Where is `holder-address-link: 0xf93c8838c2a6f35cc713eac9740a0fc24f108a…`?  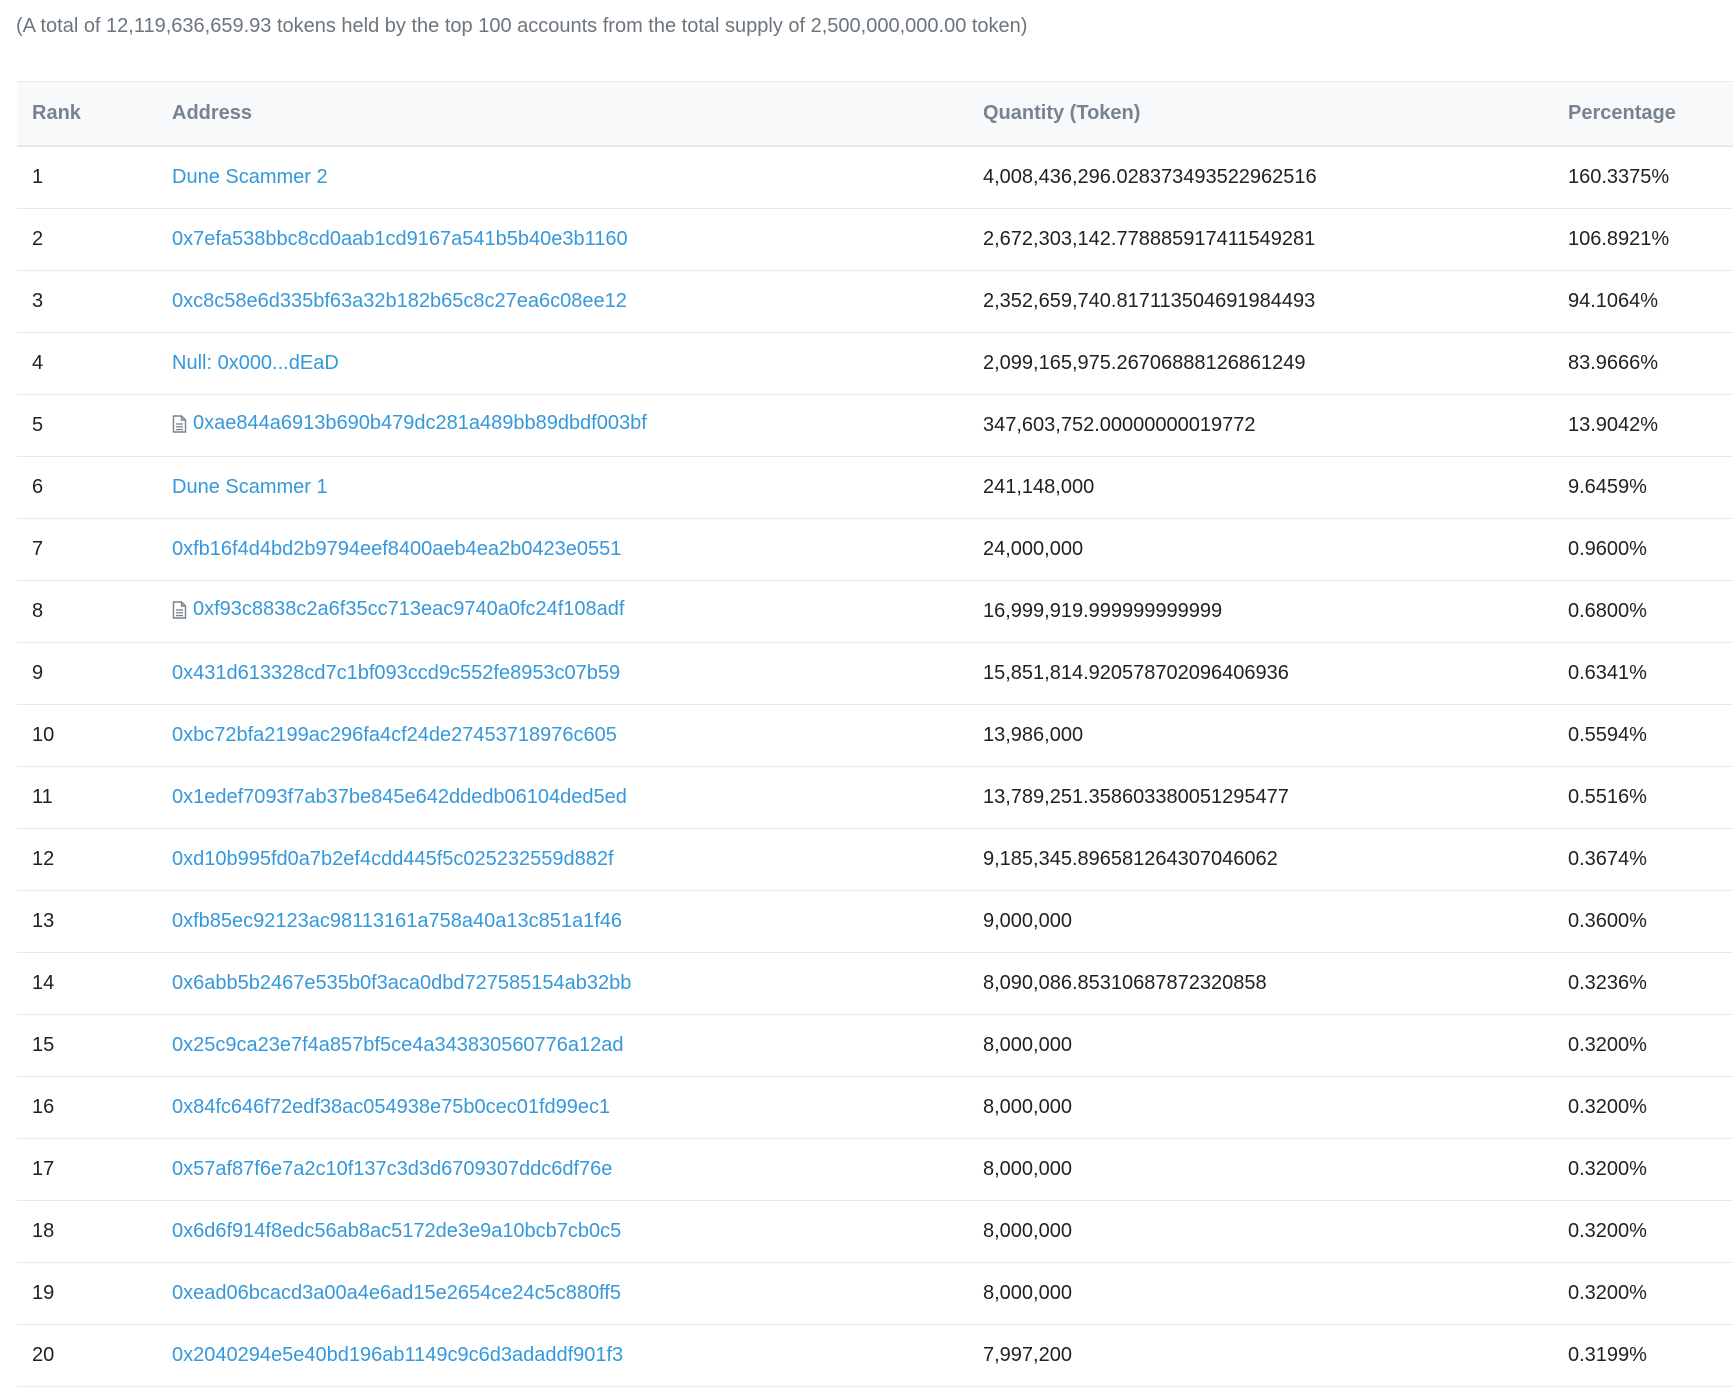
holder-address-link: 0xf93c8838c2a6f35cc713eac9740a0fc24f108a… is located at coordinates (398, 609).